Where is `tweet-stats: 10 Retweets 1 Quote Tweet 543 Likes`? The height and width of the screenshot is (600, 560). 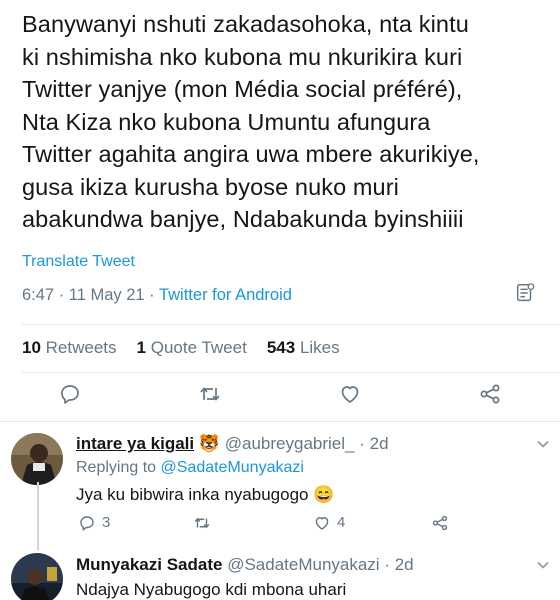
tweet-stats: 10 Retweets 1 Quote Tweet 543 Likes is located at coordinates (181, 348).